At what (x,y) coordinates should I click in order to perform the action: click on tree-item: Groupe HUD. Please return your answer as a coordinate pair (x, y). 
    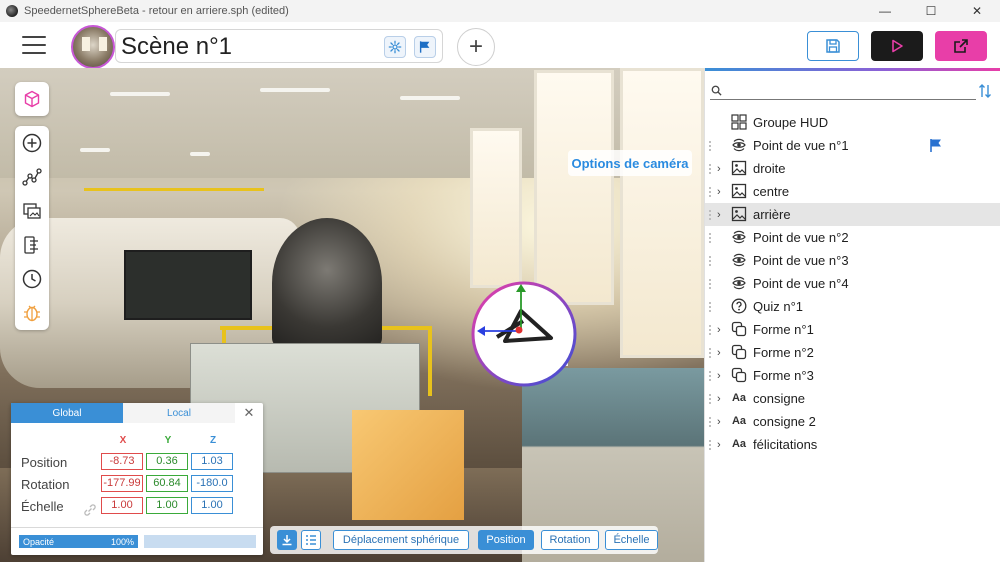
    Looking at the image, I should click on (852, 122).